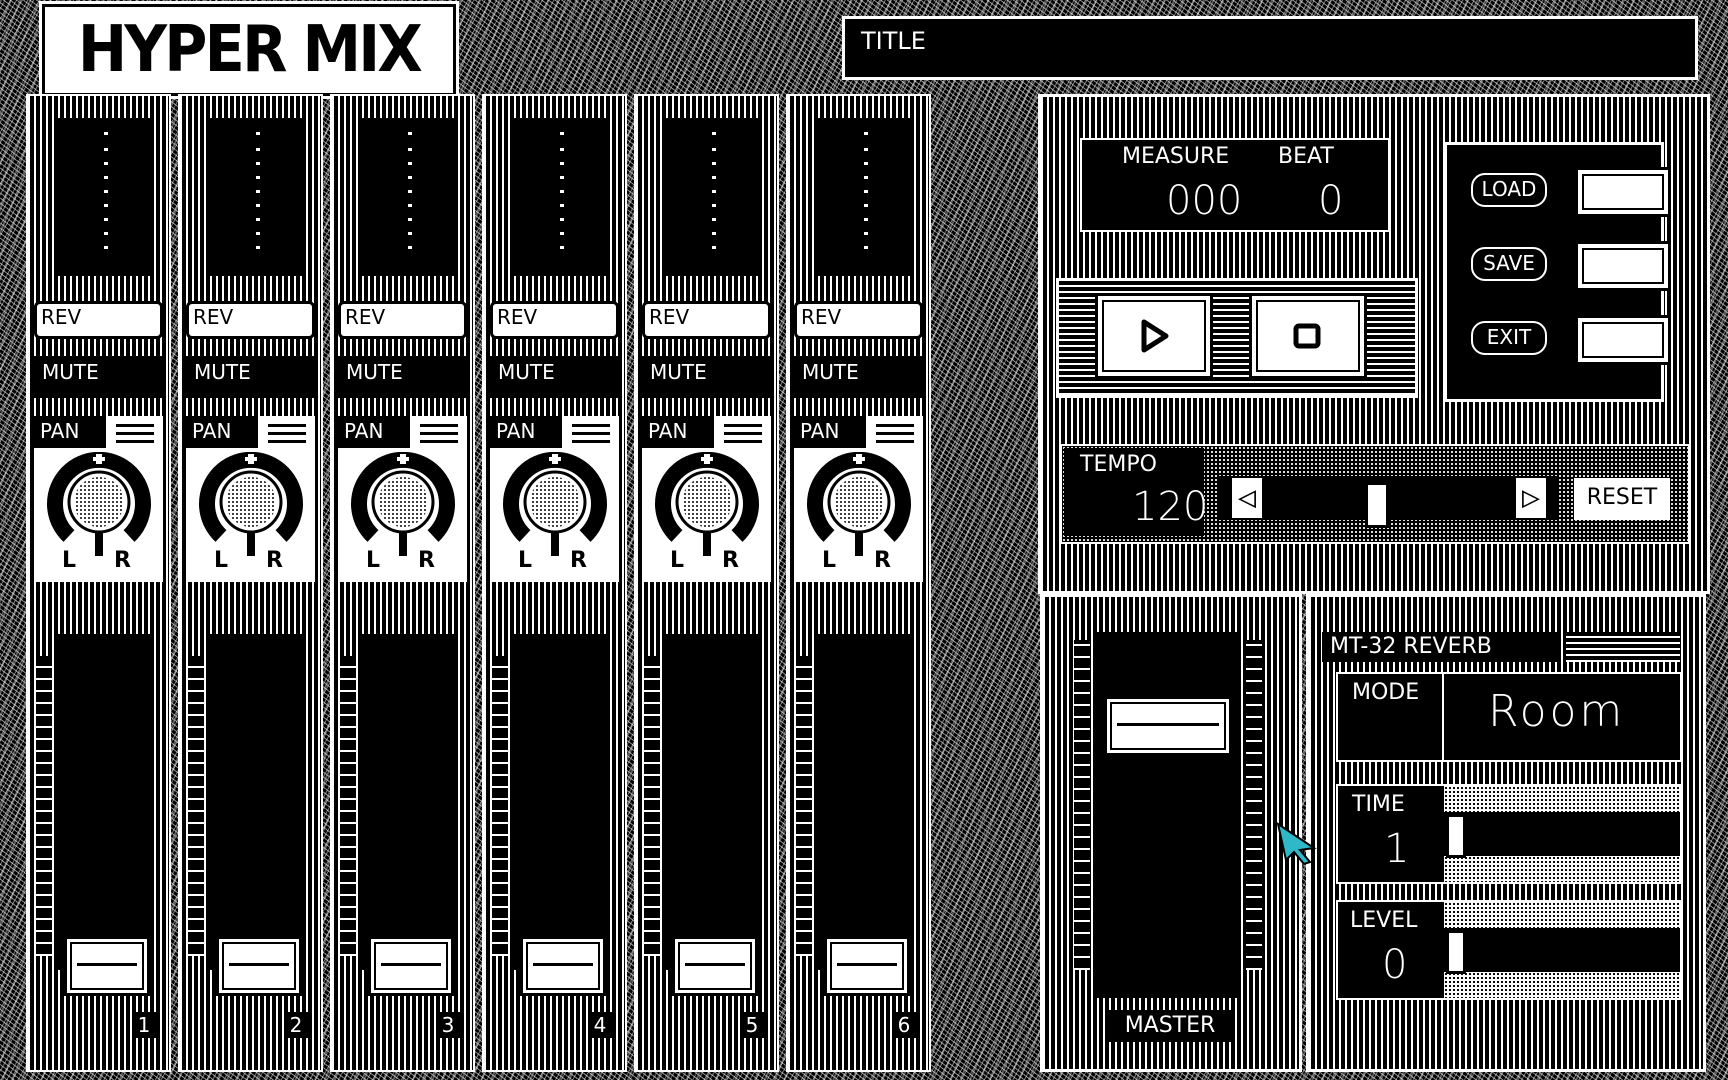 The width and height of the screenshot is (1728, 1080). I want to click on channel-number: 4, so click(600, 1025).